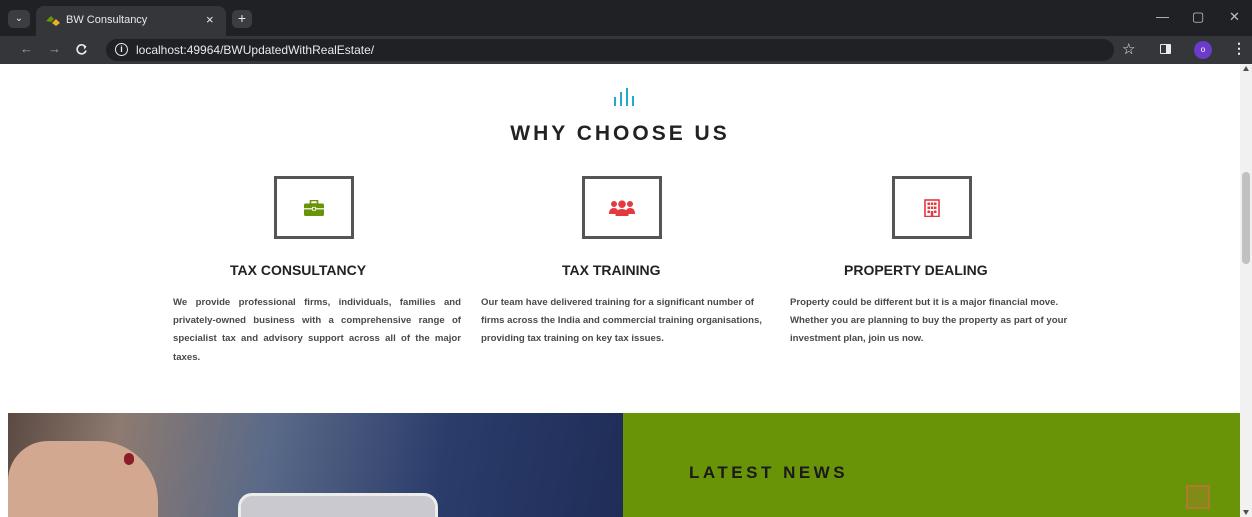 This screenshot has height=517, width=1252. What do you see at coordinates (210, 19) in the screenshot?
I see `tab-close-icon: ×` at bounding box center [210, 19].